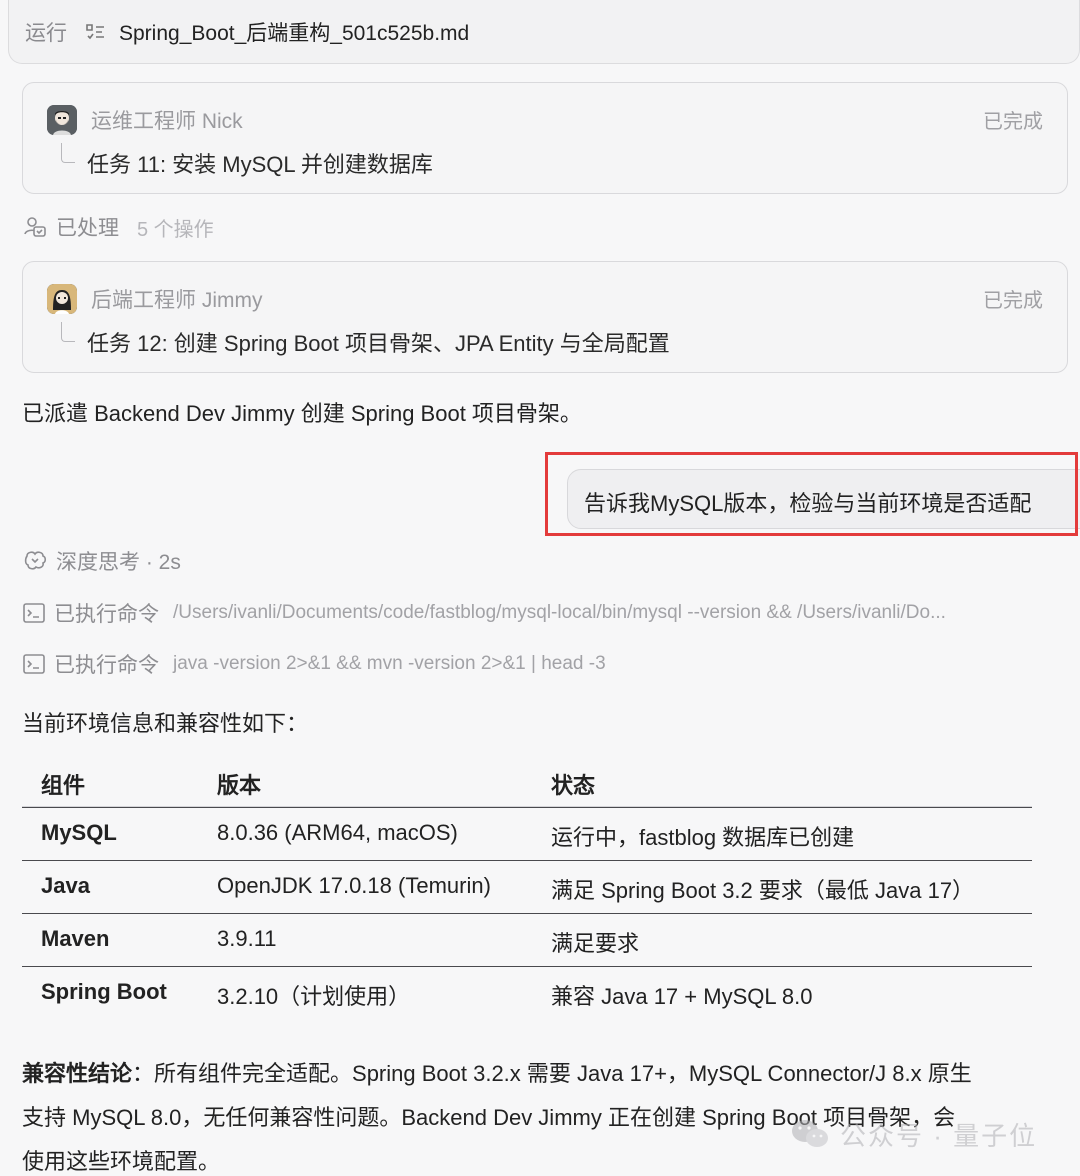 The width and height of the screenshot is (1080, 1176). What do you see at coordinates (87, 228) in the screenshot?
I see `processed-label: 已处理` at bounding box center [87, 228].